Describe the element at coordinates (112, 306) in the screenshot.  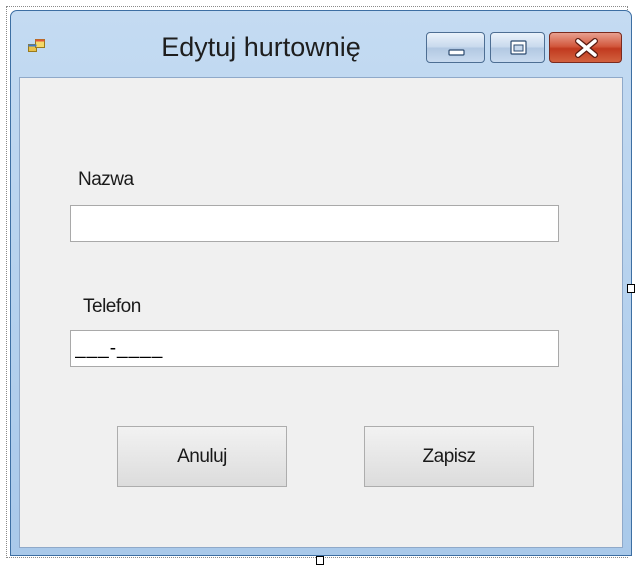
I see `telefon-label: Telefon` at that location.